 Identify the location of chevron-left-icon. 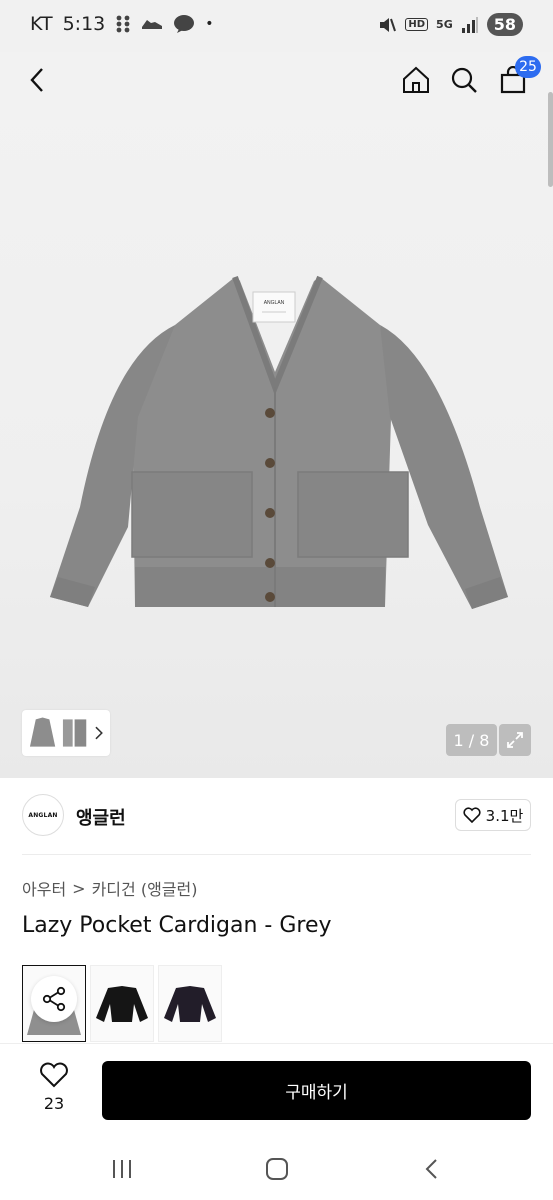
(36, 80).